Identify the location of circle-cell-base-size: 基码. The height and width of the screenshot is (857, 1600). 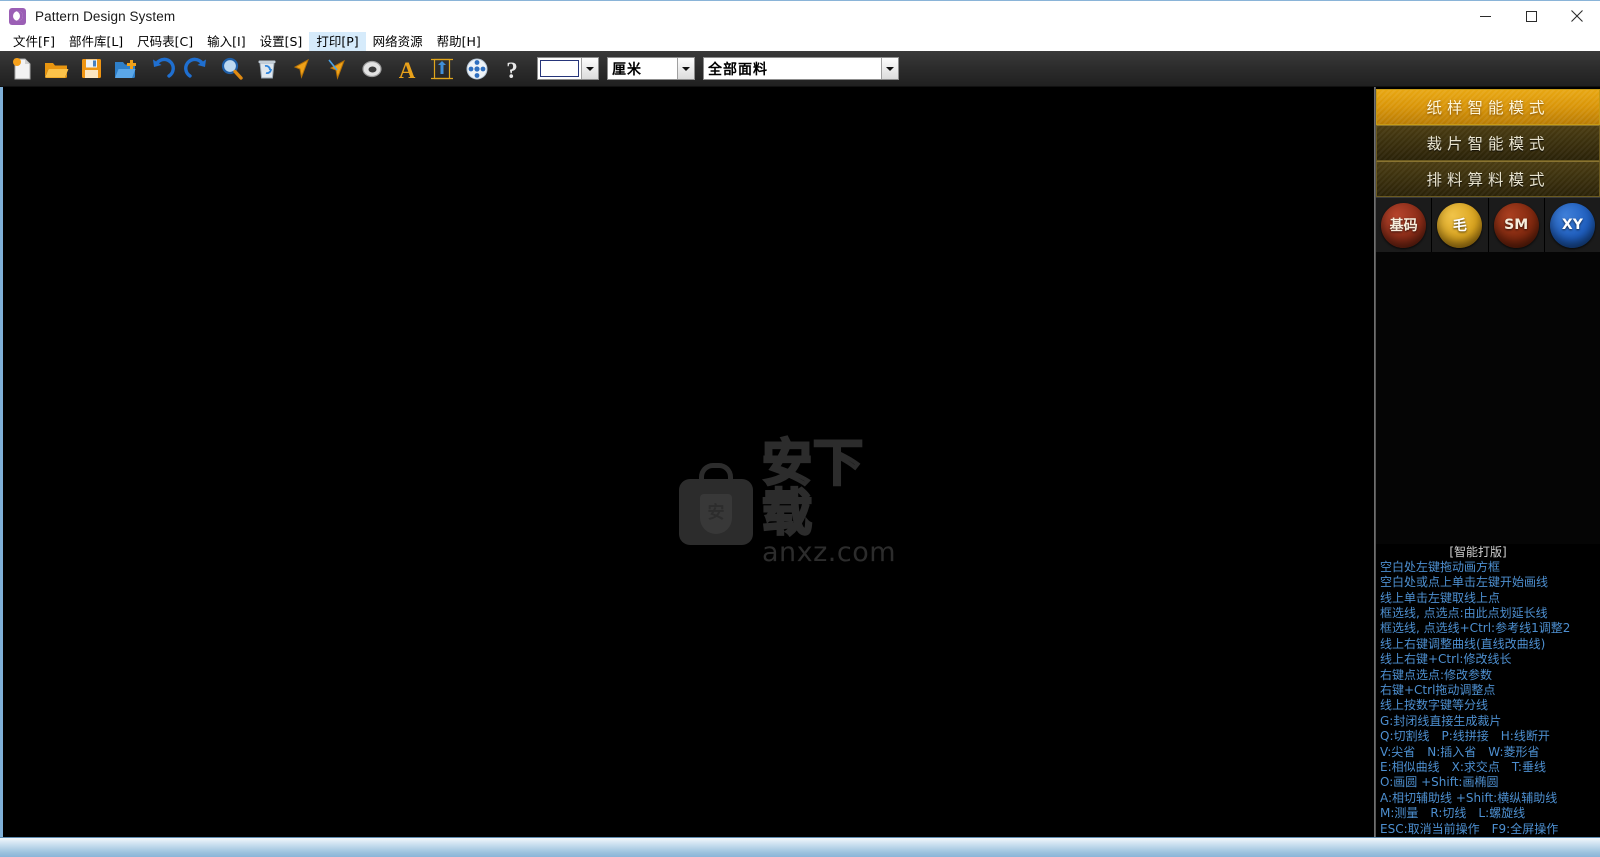
(1404, 225).